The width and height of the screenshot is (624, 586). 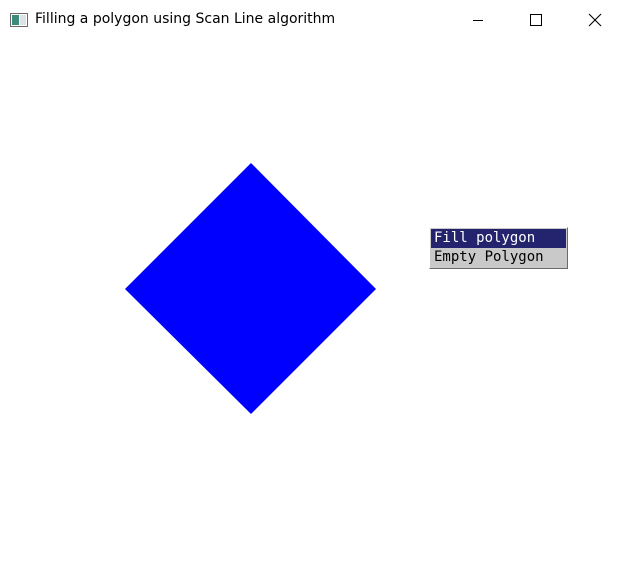 I want to click on close-icon, so click(x=595, y=20).